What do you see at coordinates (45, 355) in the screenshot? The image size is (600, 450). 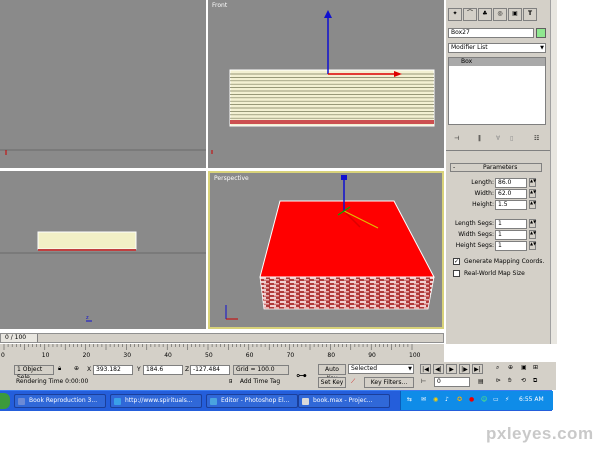 I see `time-tick-label: 10` at bounding box center [45, 355].